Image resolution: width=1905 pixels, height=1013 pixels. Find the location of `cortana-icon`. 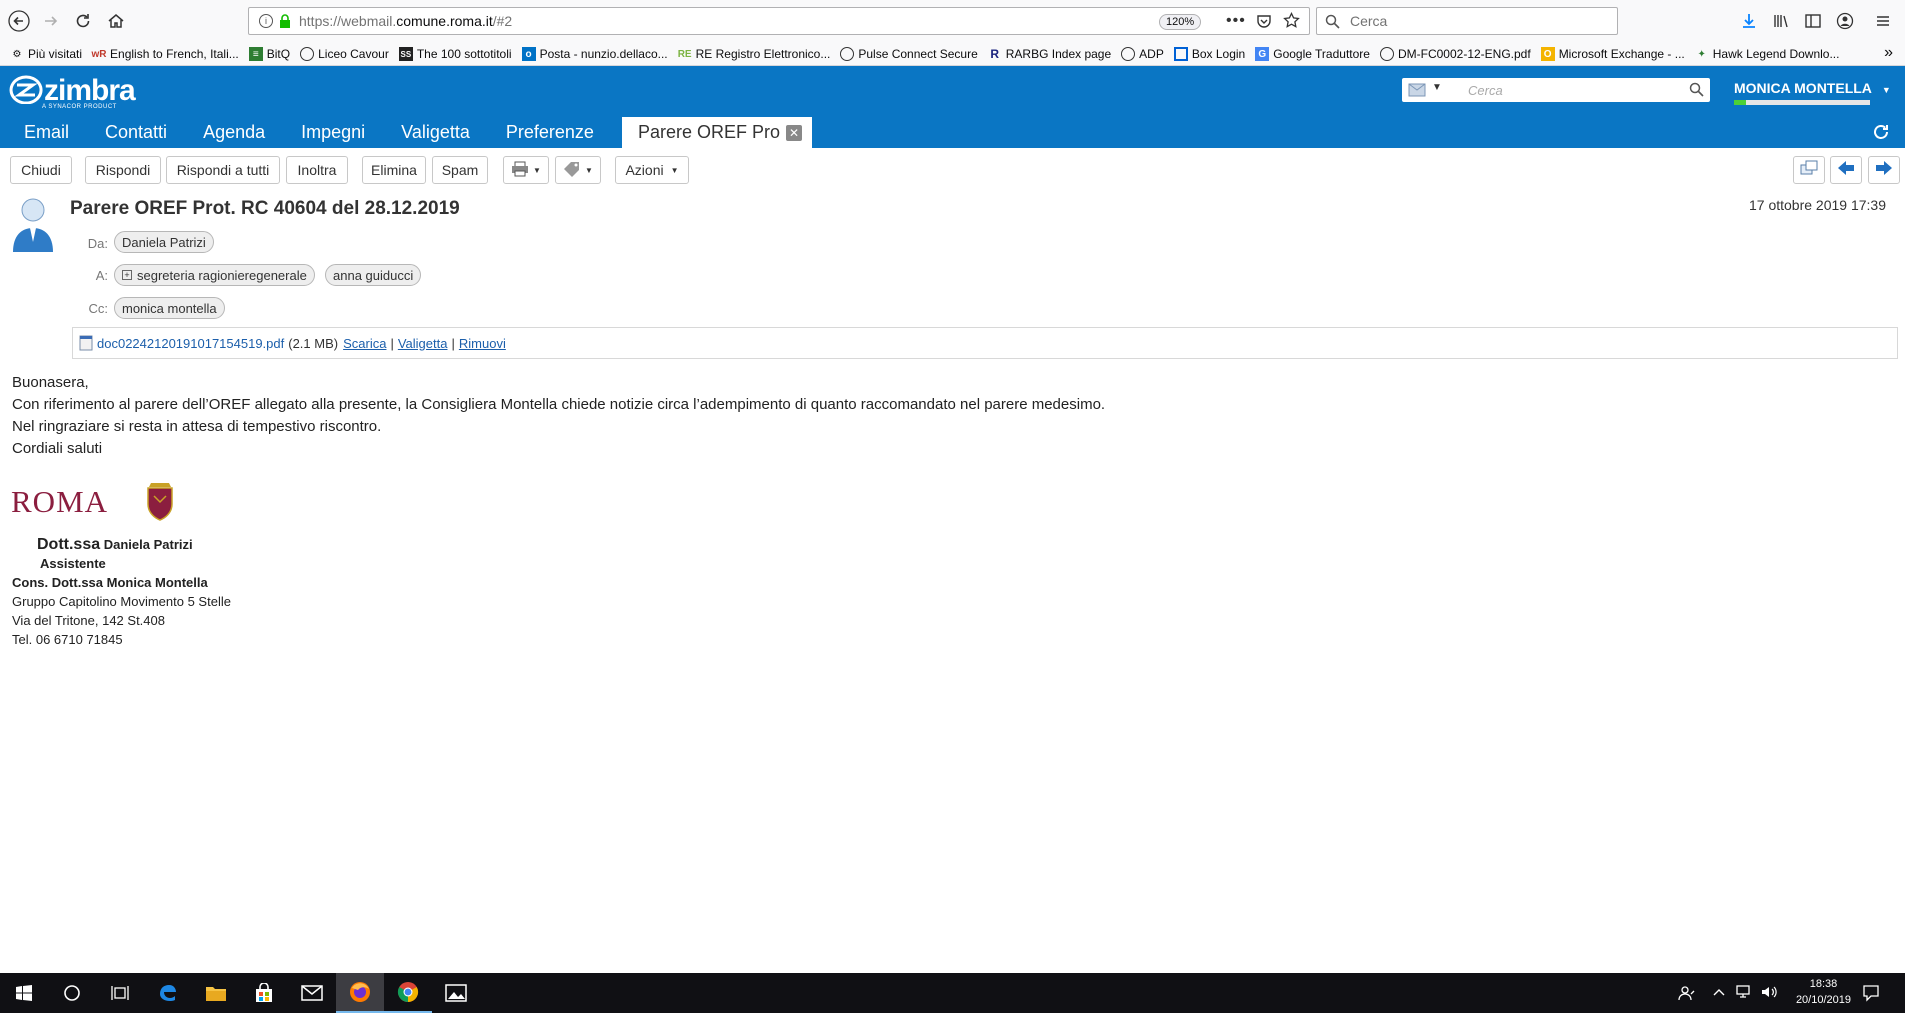

cortana-icon is located at coordinates (72, 993).